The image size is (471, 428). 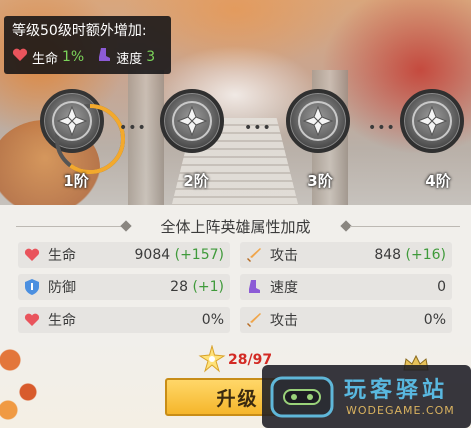 I want to click on tier-2-label: 2阶, so click(x=196, y=181).